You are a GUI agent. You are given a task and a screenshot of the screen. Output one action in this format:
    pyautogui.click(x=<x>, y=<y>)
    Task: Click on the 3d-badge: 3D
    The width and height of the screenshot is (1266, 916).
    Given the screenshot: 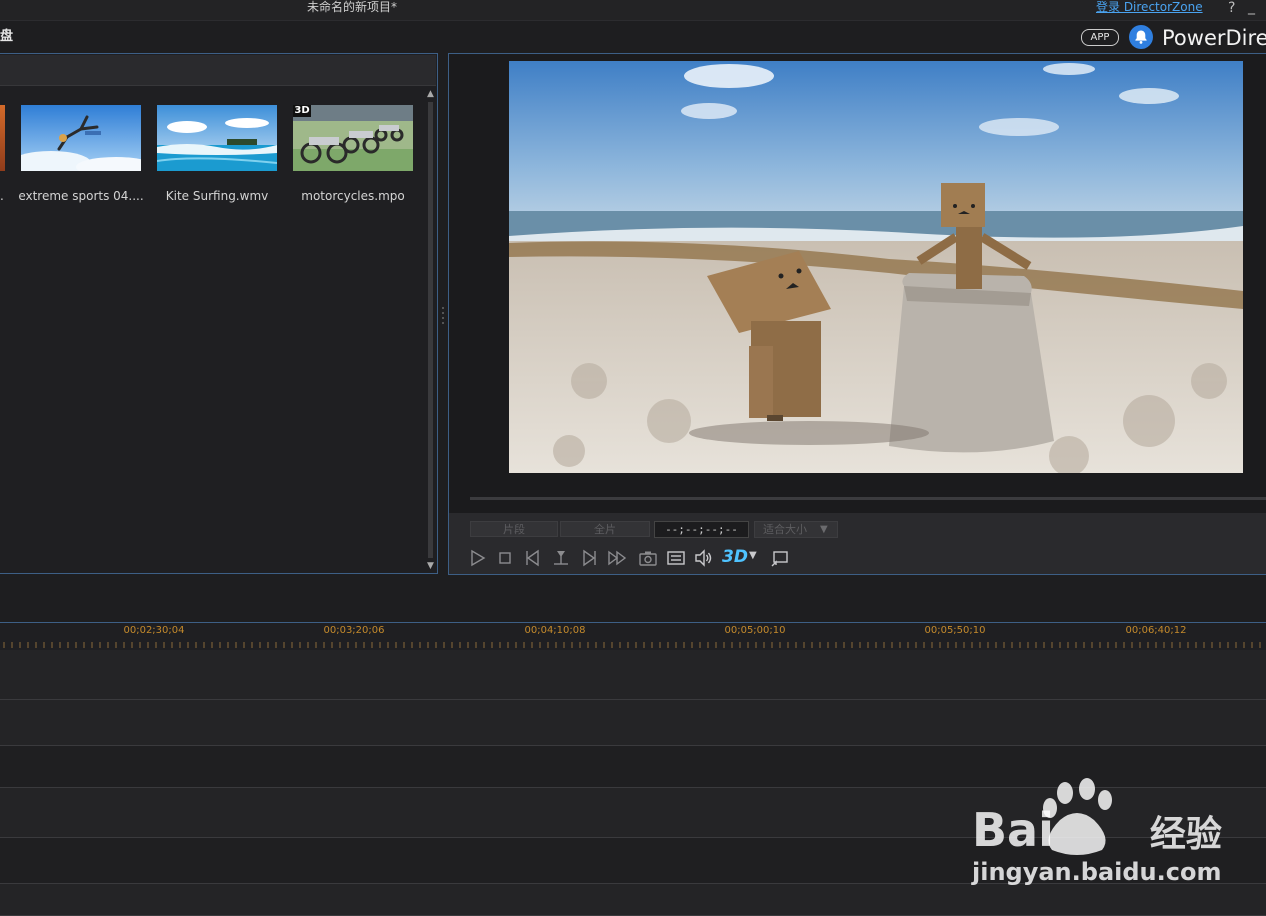 What is the action you would take?
    pyautogui.click(x=302, y=111)
    